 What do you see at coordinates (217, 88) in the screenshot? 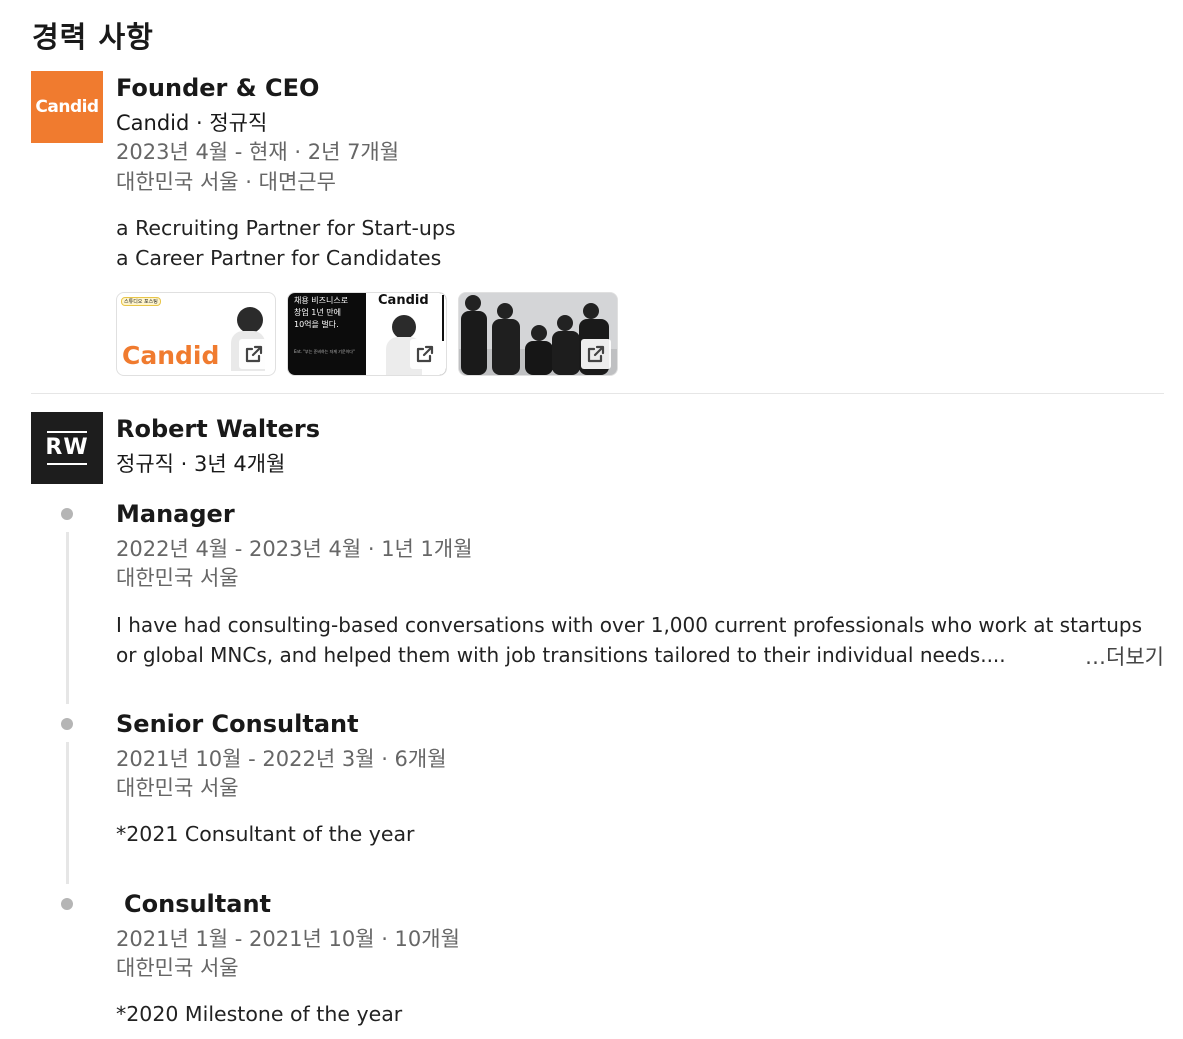
I see `job-title: Founder & CEO` at bounding box center [217, 88].